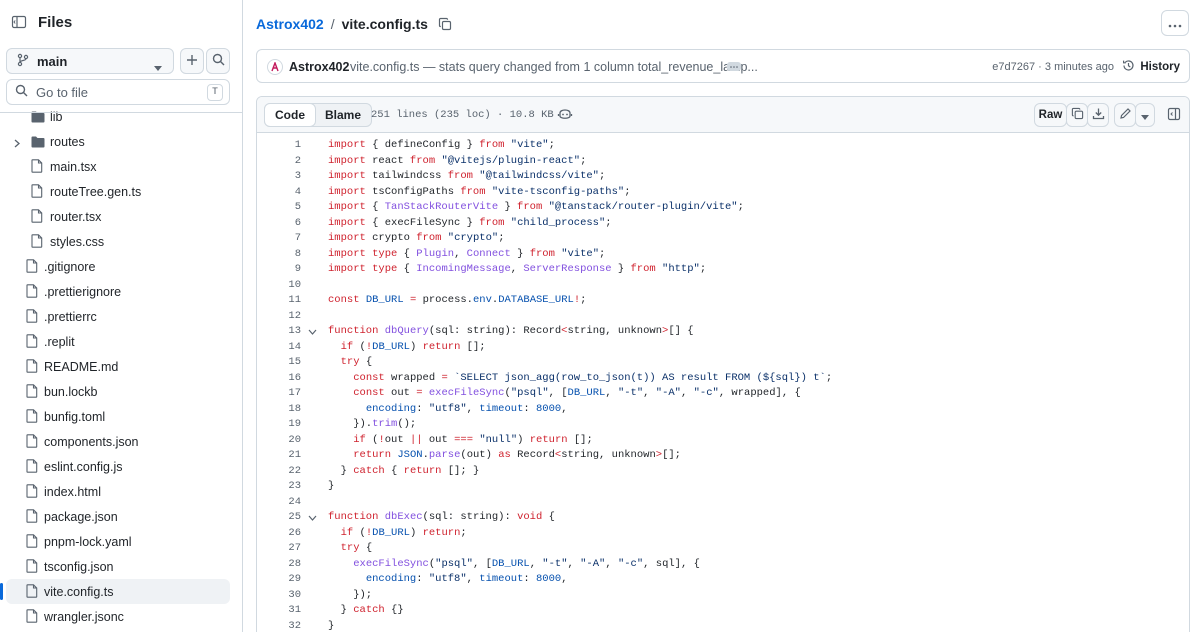 The width and height of the screenshot is (1200, 632). What do you see at coordinates (121, 266) in the screenshot?
I see `tree-file-item: .gitignore` at bounding box center [121, 266].